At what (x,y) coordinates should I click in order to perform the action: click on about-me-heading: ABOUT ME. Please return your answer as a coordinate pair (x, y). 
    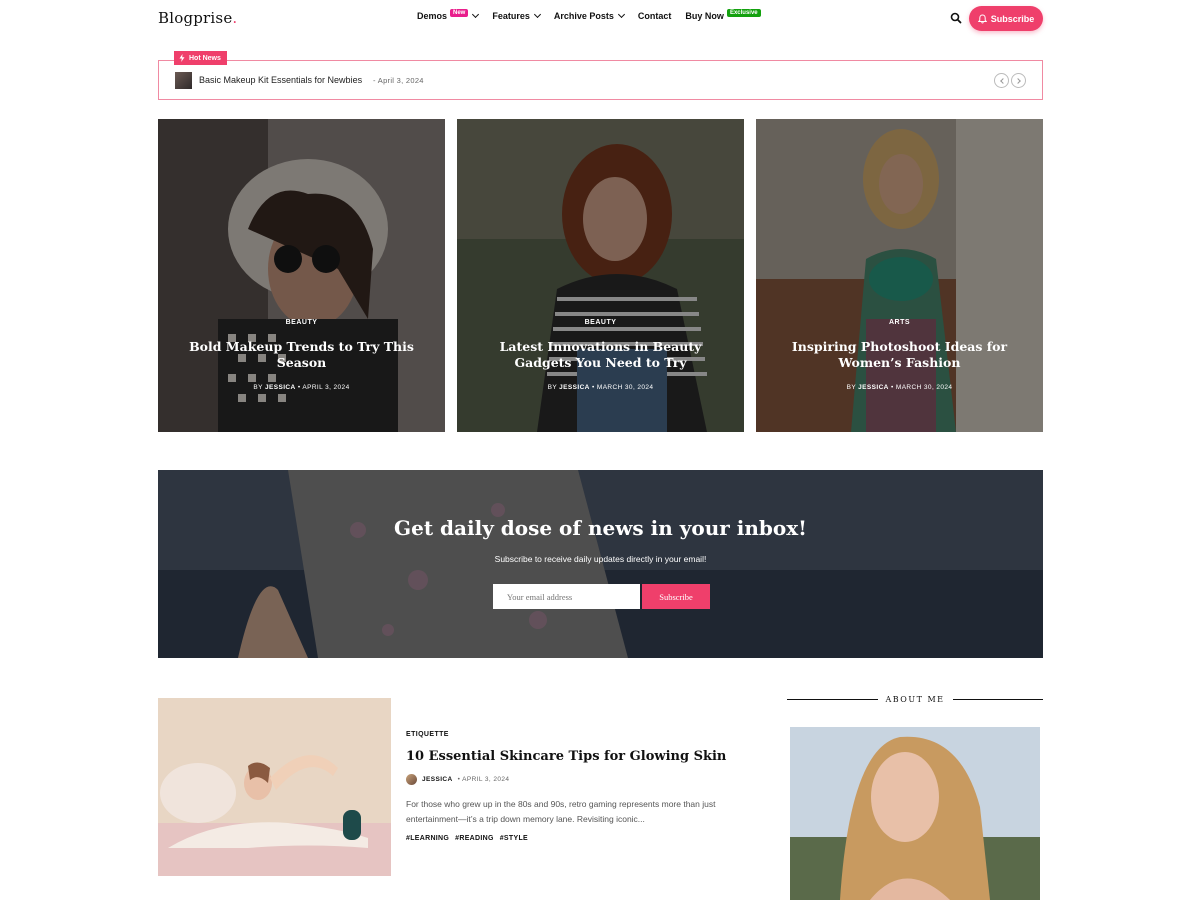
    Looking at the image, I should click on (915, 699).